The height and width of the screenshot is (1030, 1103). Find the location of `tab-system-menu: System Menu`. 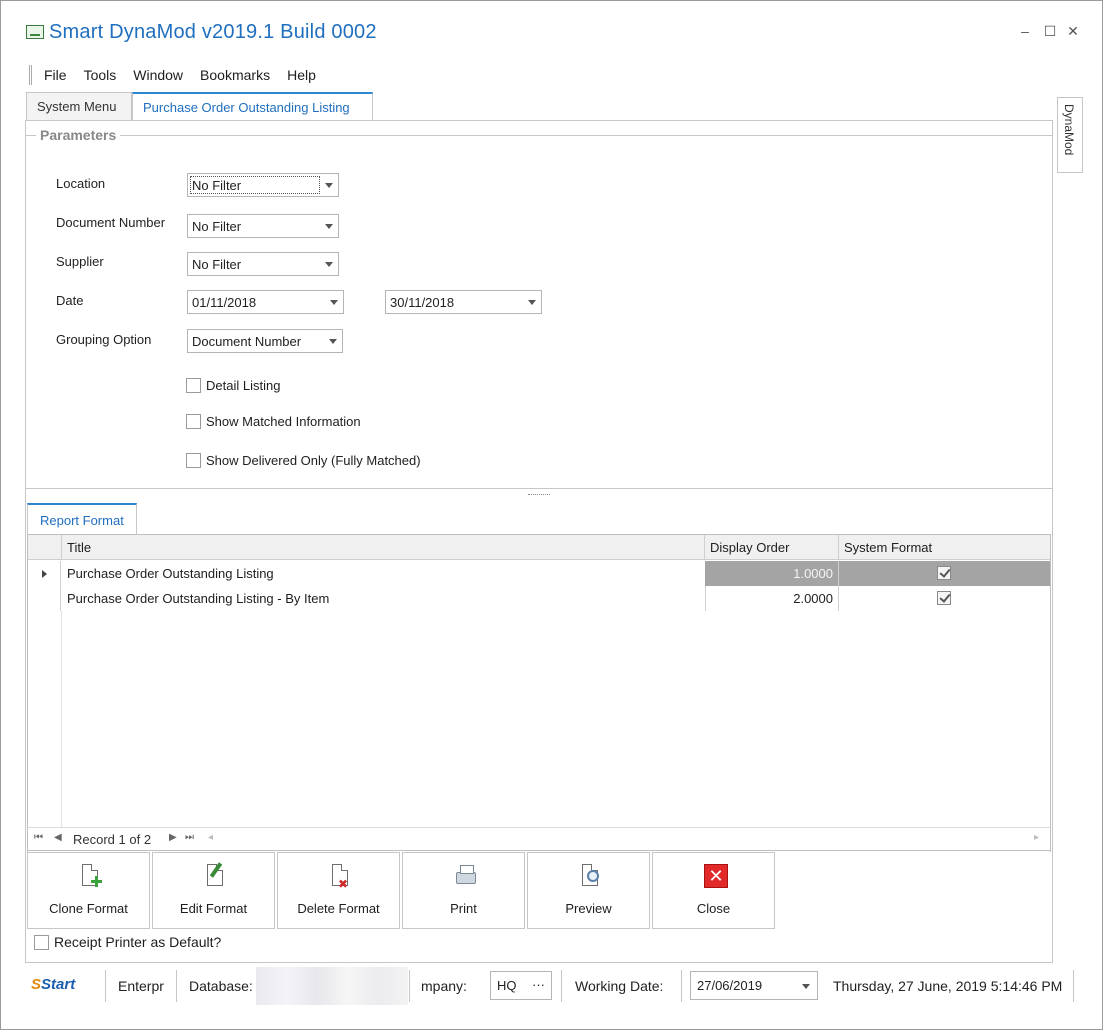

tab-system-menu: System Menu is located at coordinates (79, 106).